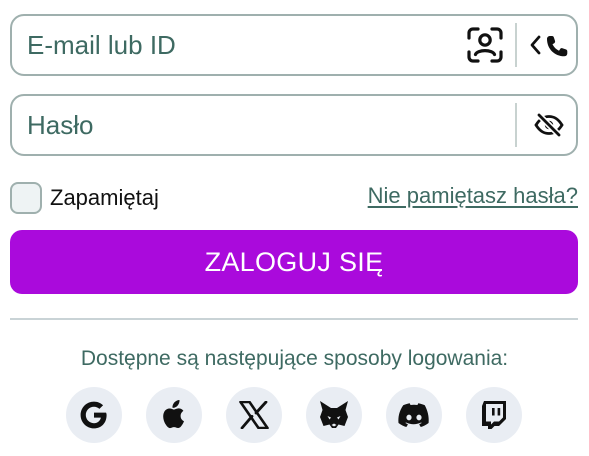 The image size is (589, 456). I want to click on x-icon, so click(254, 415).